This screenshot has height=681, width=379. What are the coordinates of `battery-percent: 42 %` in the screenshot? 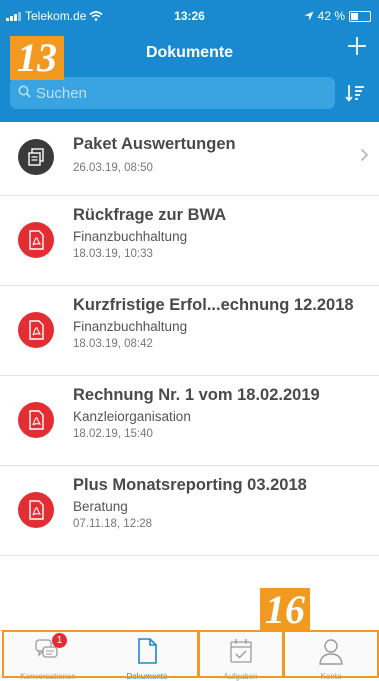 It's located at (331, 16).